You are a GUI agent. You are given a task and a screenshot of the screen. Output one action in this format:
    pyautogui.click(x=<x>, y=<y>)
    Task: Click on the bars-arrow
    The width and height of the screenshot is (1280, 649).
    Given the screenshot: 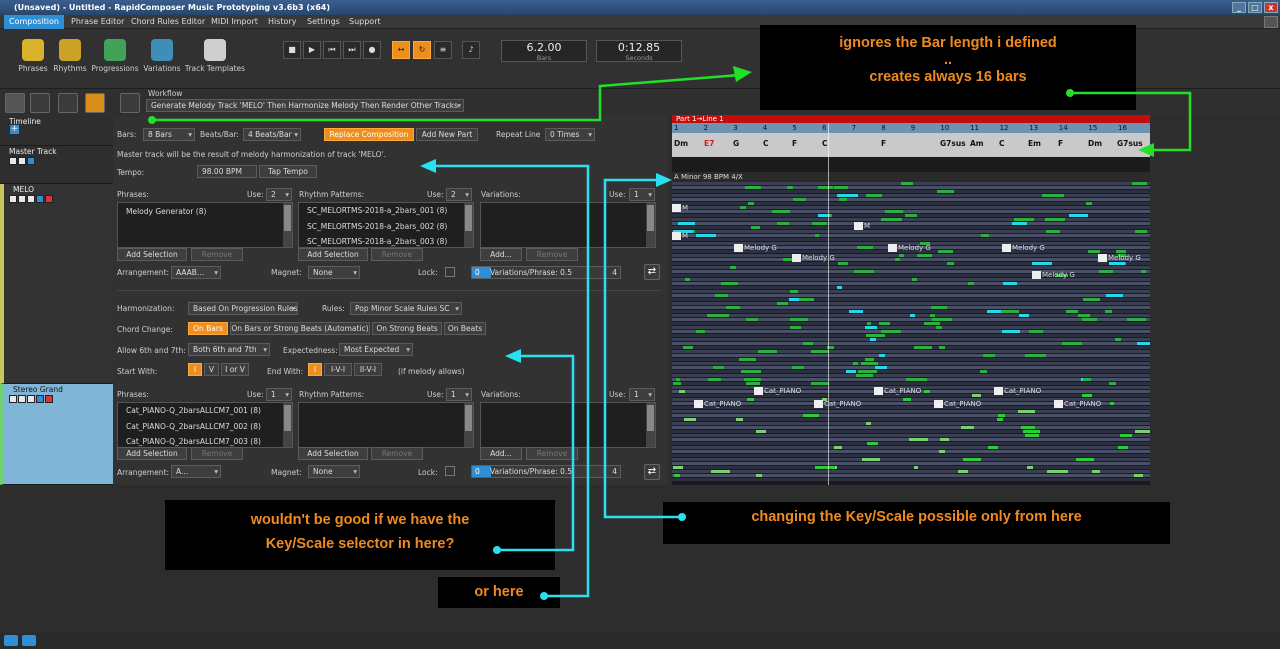 What is the action you would take?
    pyautogui.click(x=446, y=97)
    